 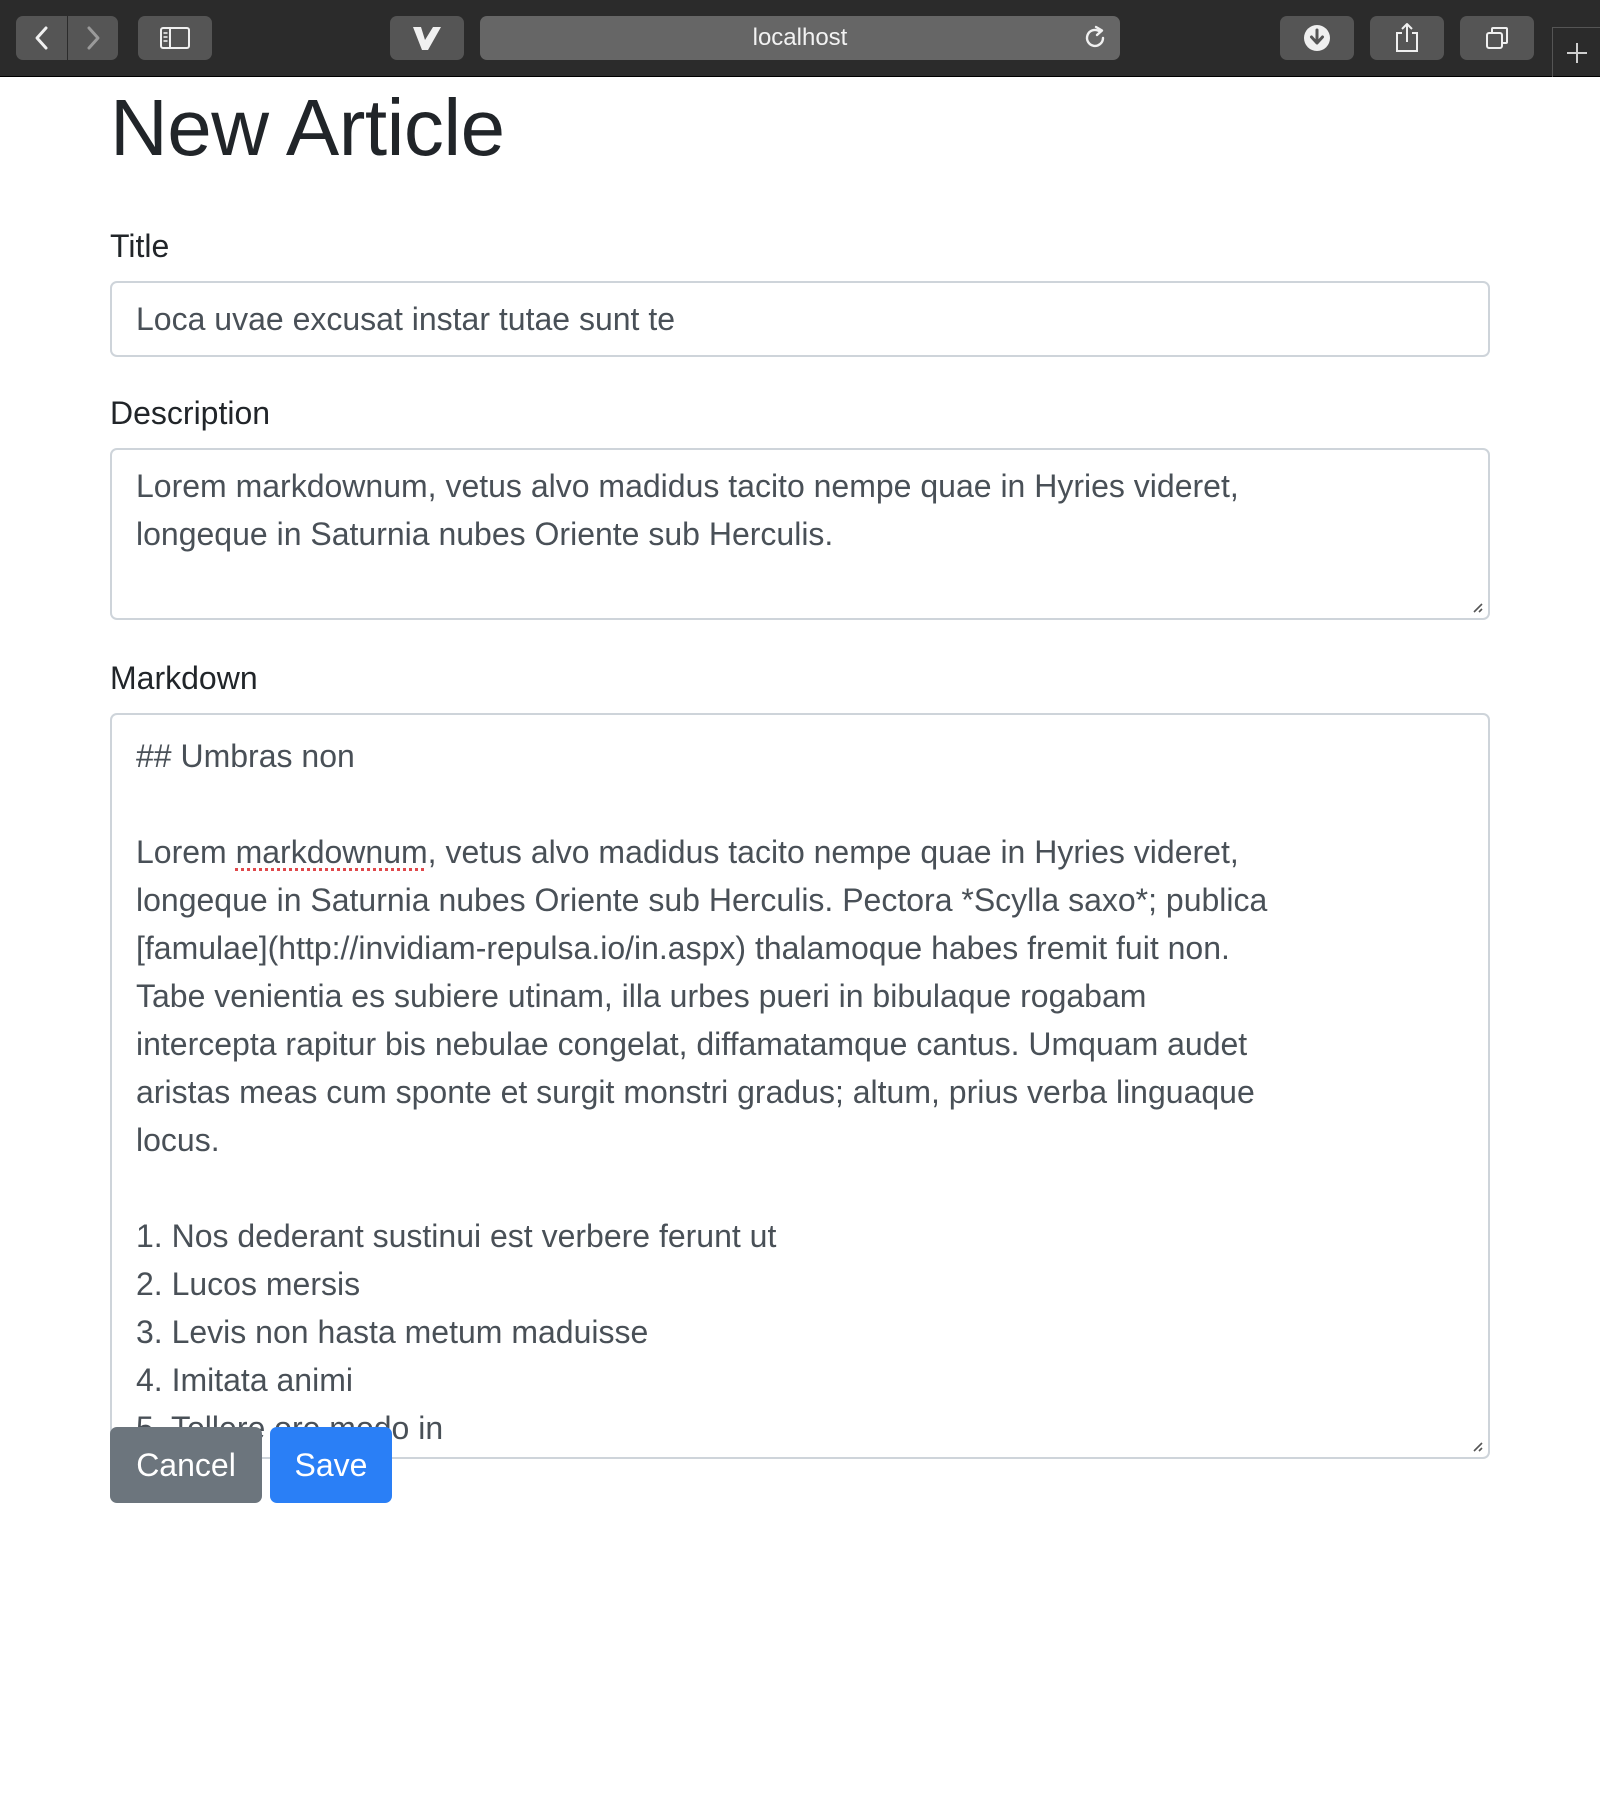 I want to click on extension-button, so click(x=427, y=38).